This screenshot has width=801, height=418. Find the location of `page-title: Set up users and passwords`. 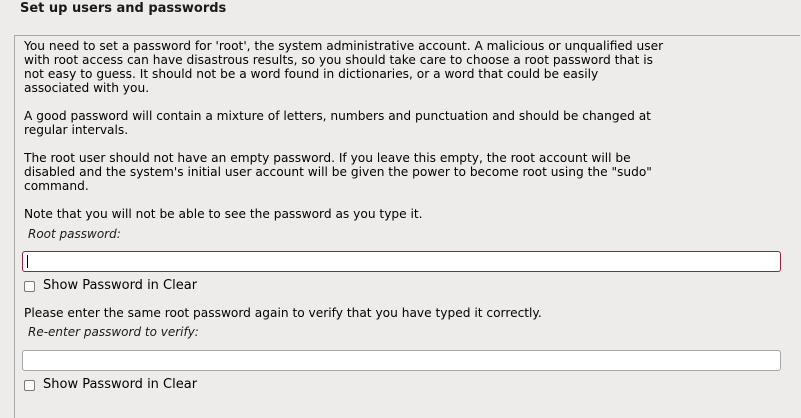

page-title: Set up users and passwords is located at coordinates (123, 8).